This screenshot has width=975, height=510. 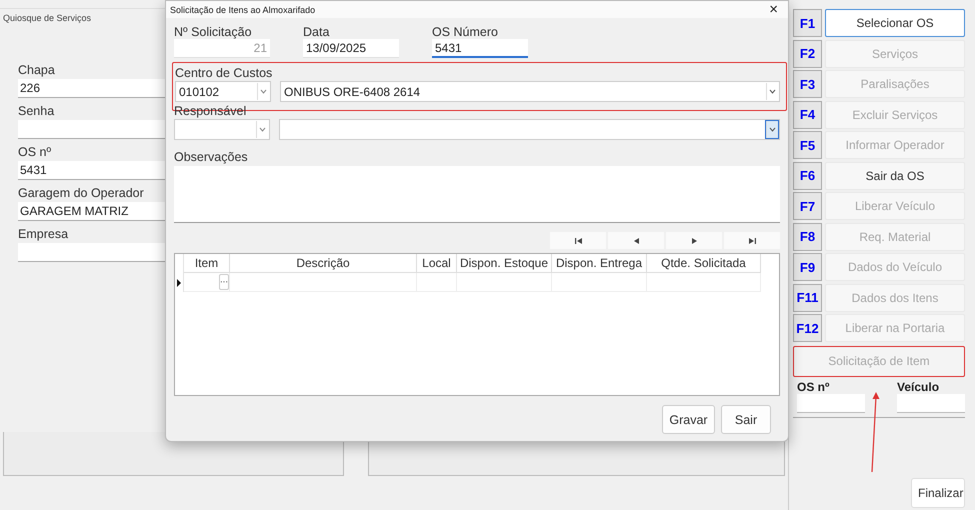 What do you see at coordinates (207, 263) in the screenshot?
I see `column-header: Item` at bounding box center [207, 263].